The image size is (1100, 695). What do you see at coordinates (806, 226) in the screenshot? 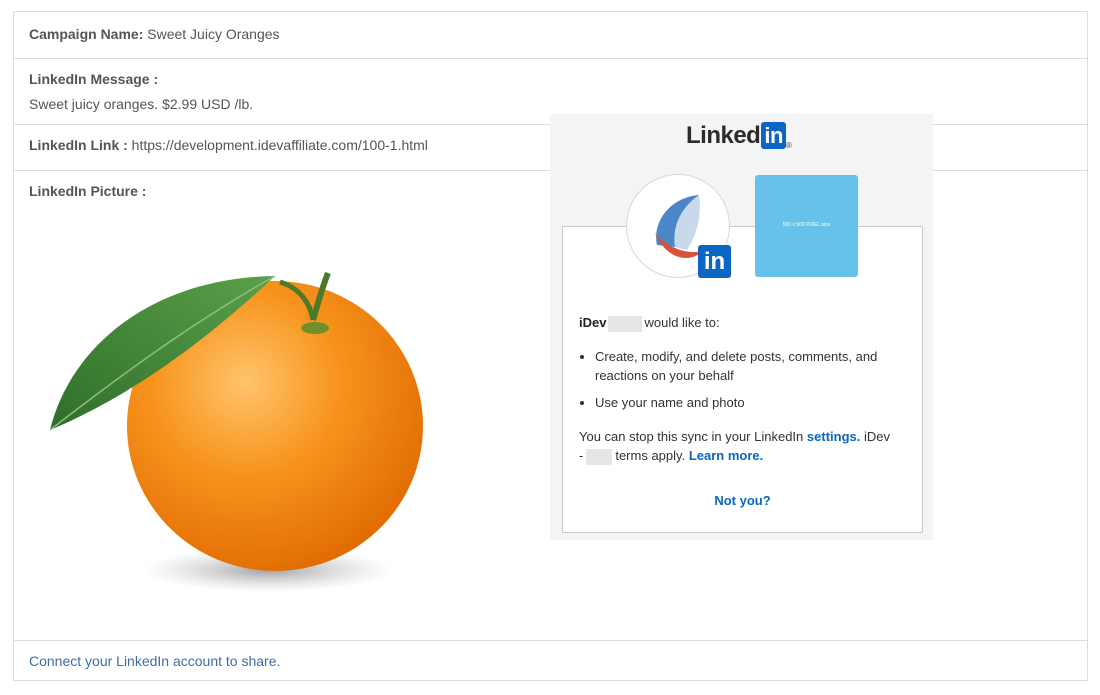
I see `image-placeholder: 500 x 500 PIXEL size` at bounding box center [806, 226].